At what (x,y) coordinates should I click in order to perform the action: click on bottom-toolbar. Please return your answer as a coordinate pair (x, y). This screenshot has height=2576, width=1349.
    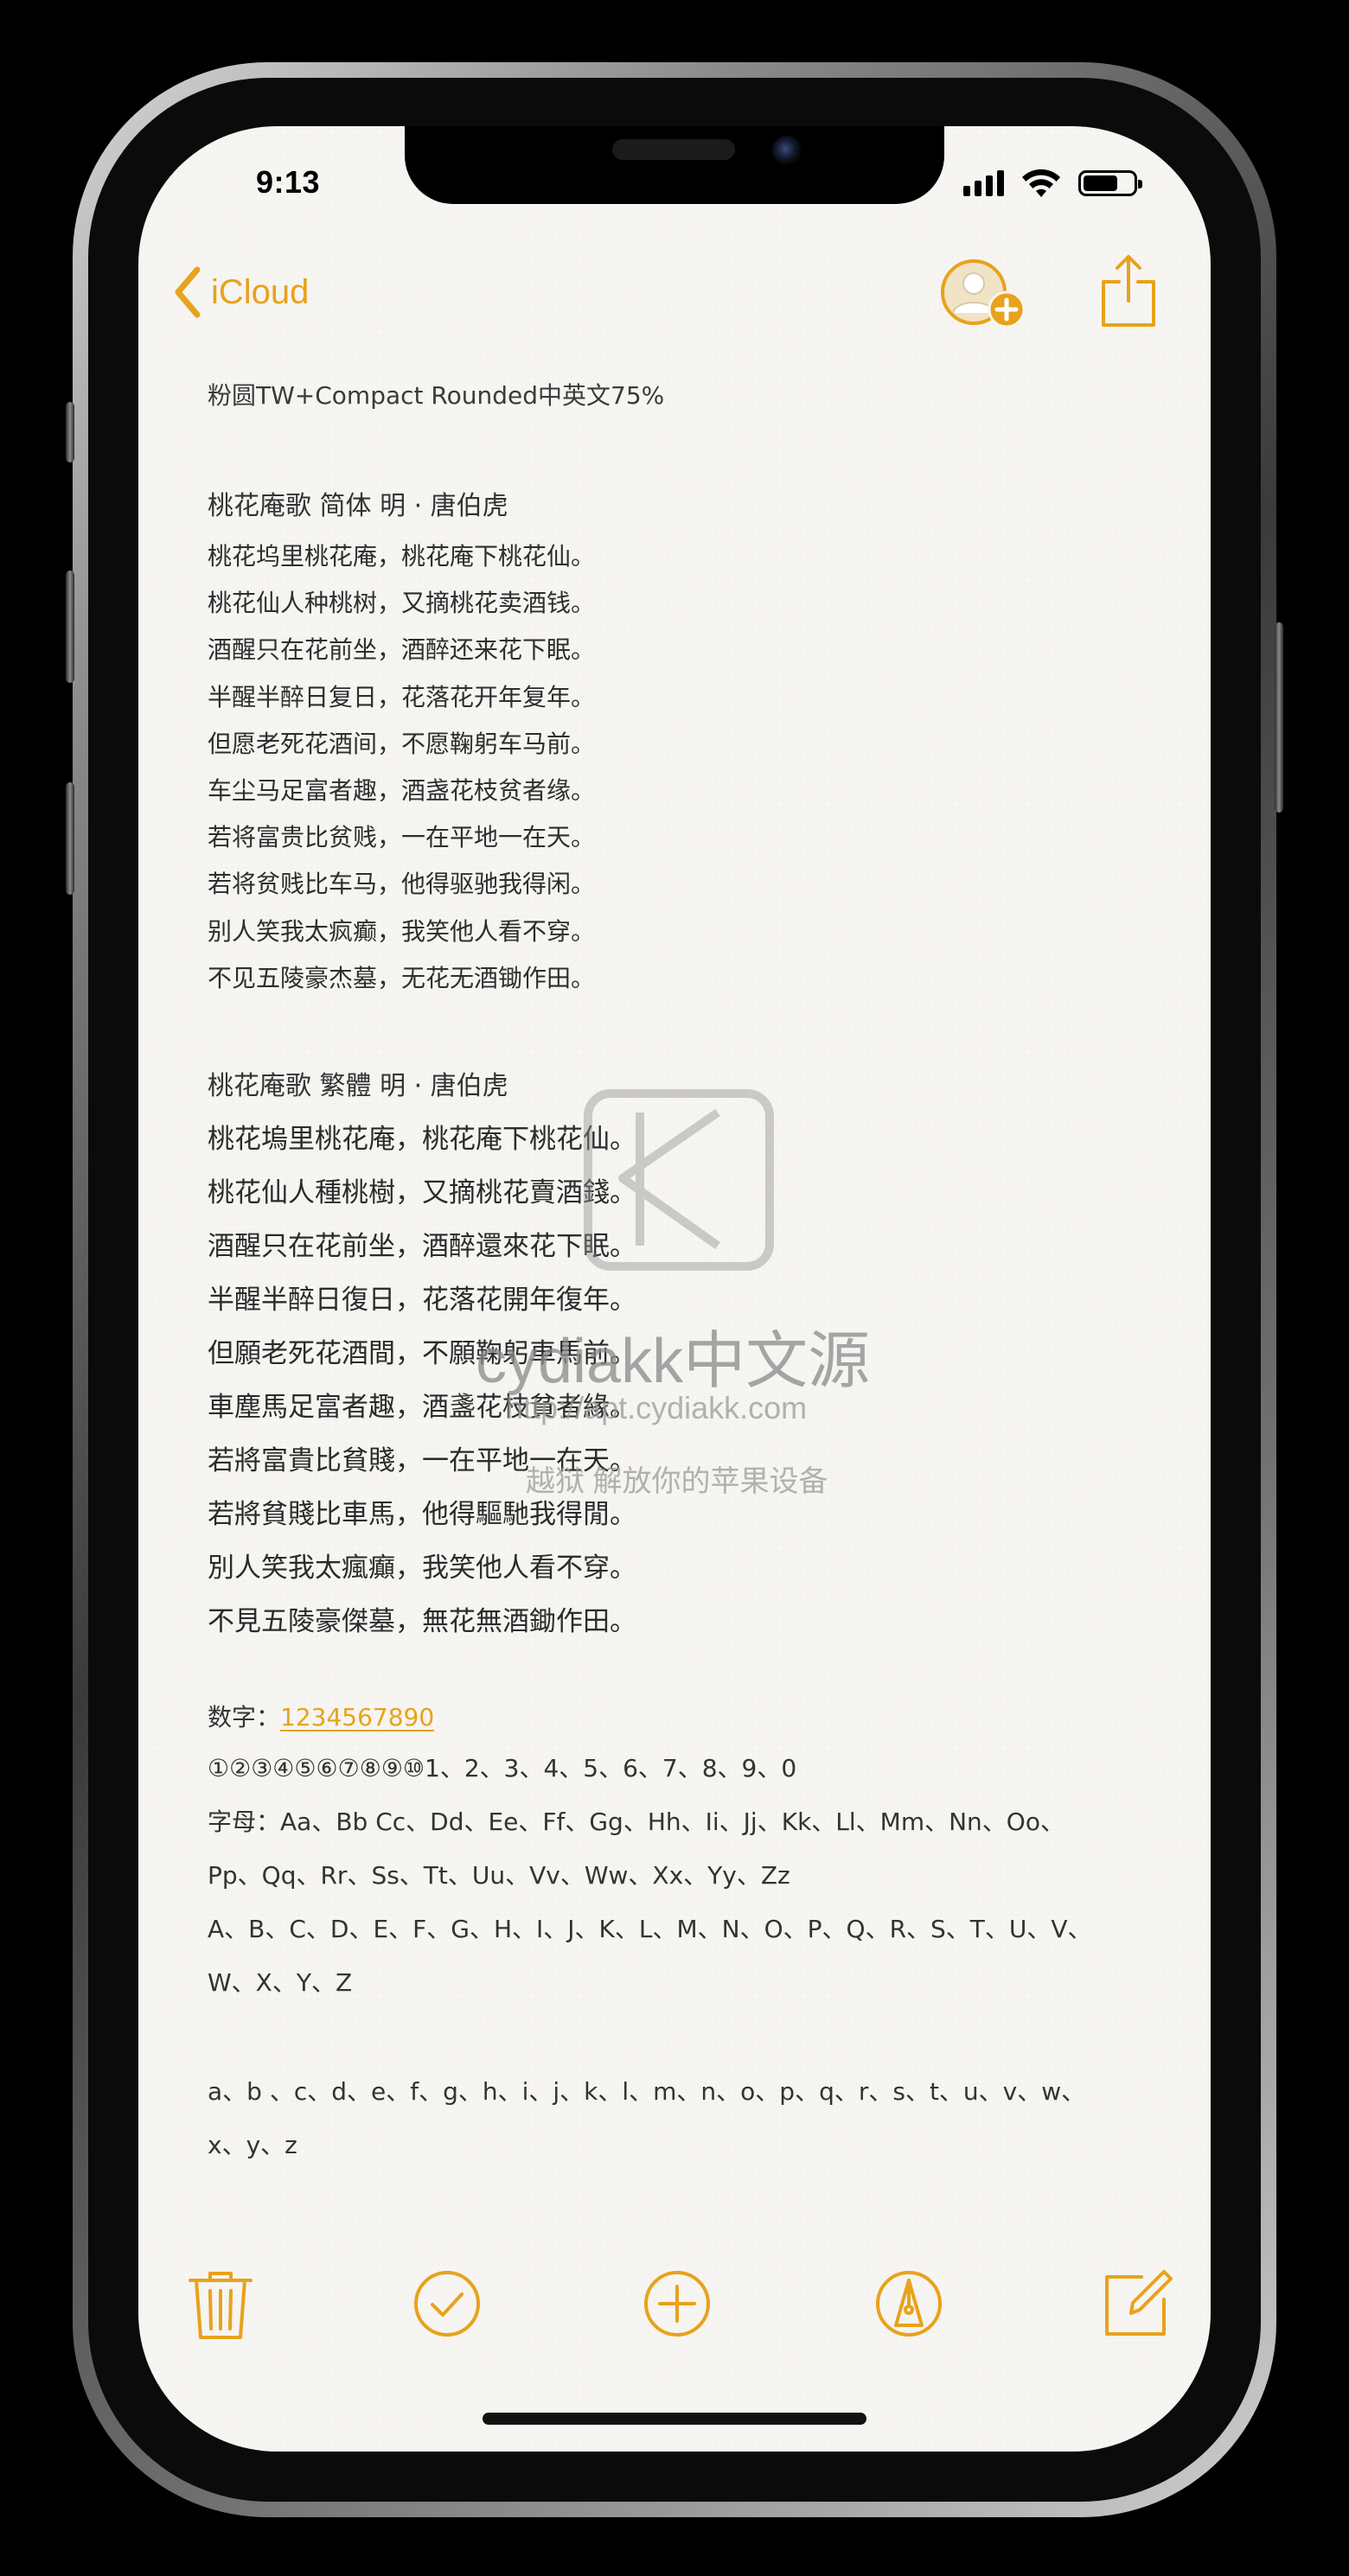
    Looking at the image, I should click on (679, 2304).